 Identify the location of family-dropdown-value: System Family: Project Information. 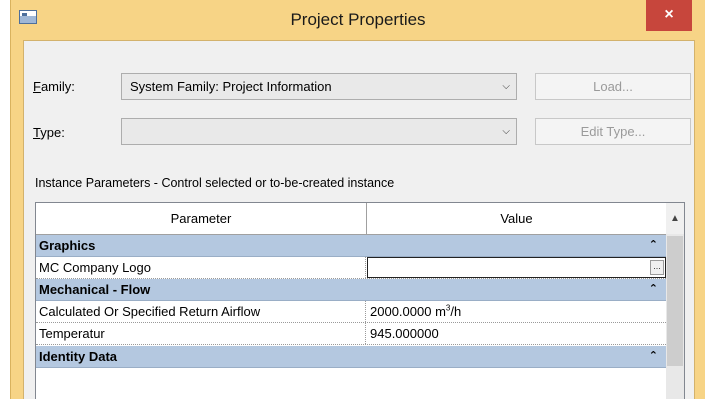
(231, 86).